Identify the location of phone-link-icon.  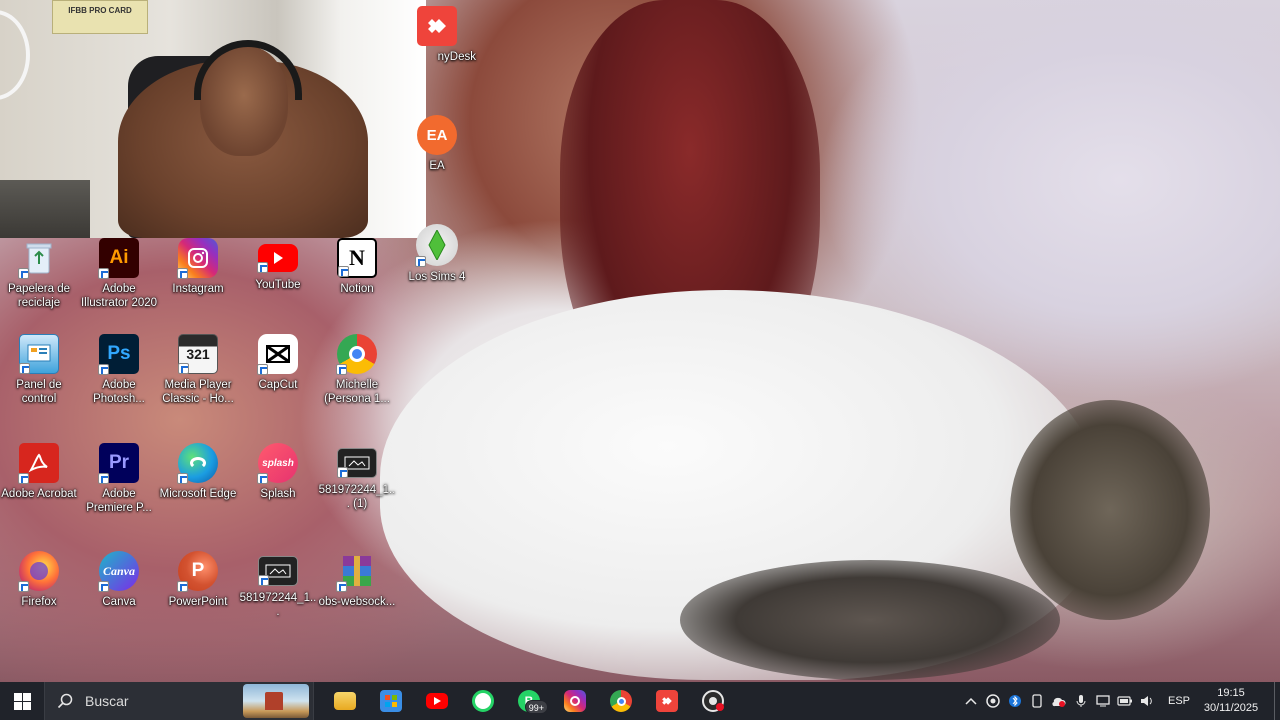
(1037, 701).